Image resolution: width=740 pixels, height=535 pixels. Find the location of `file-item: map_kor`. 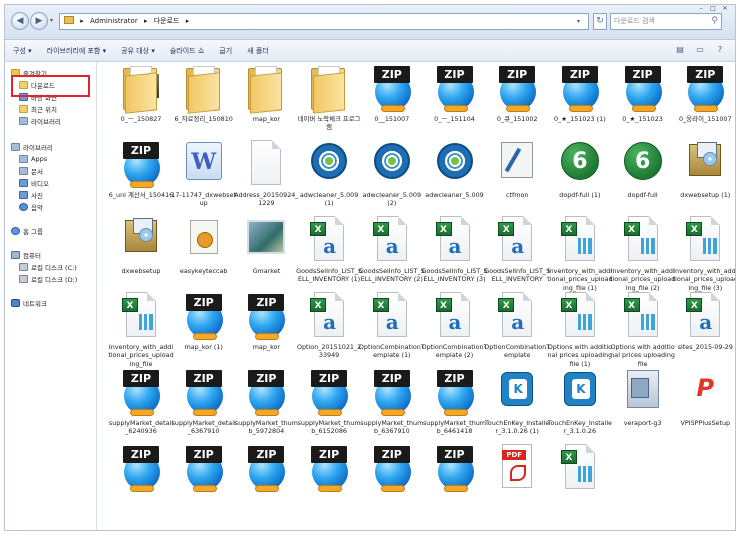

file-item: map_kor is located at coordinates (266, 102).